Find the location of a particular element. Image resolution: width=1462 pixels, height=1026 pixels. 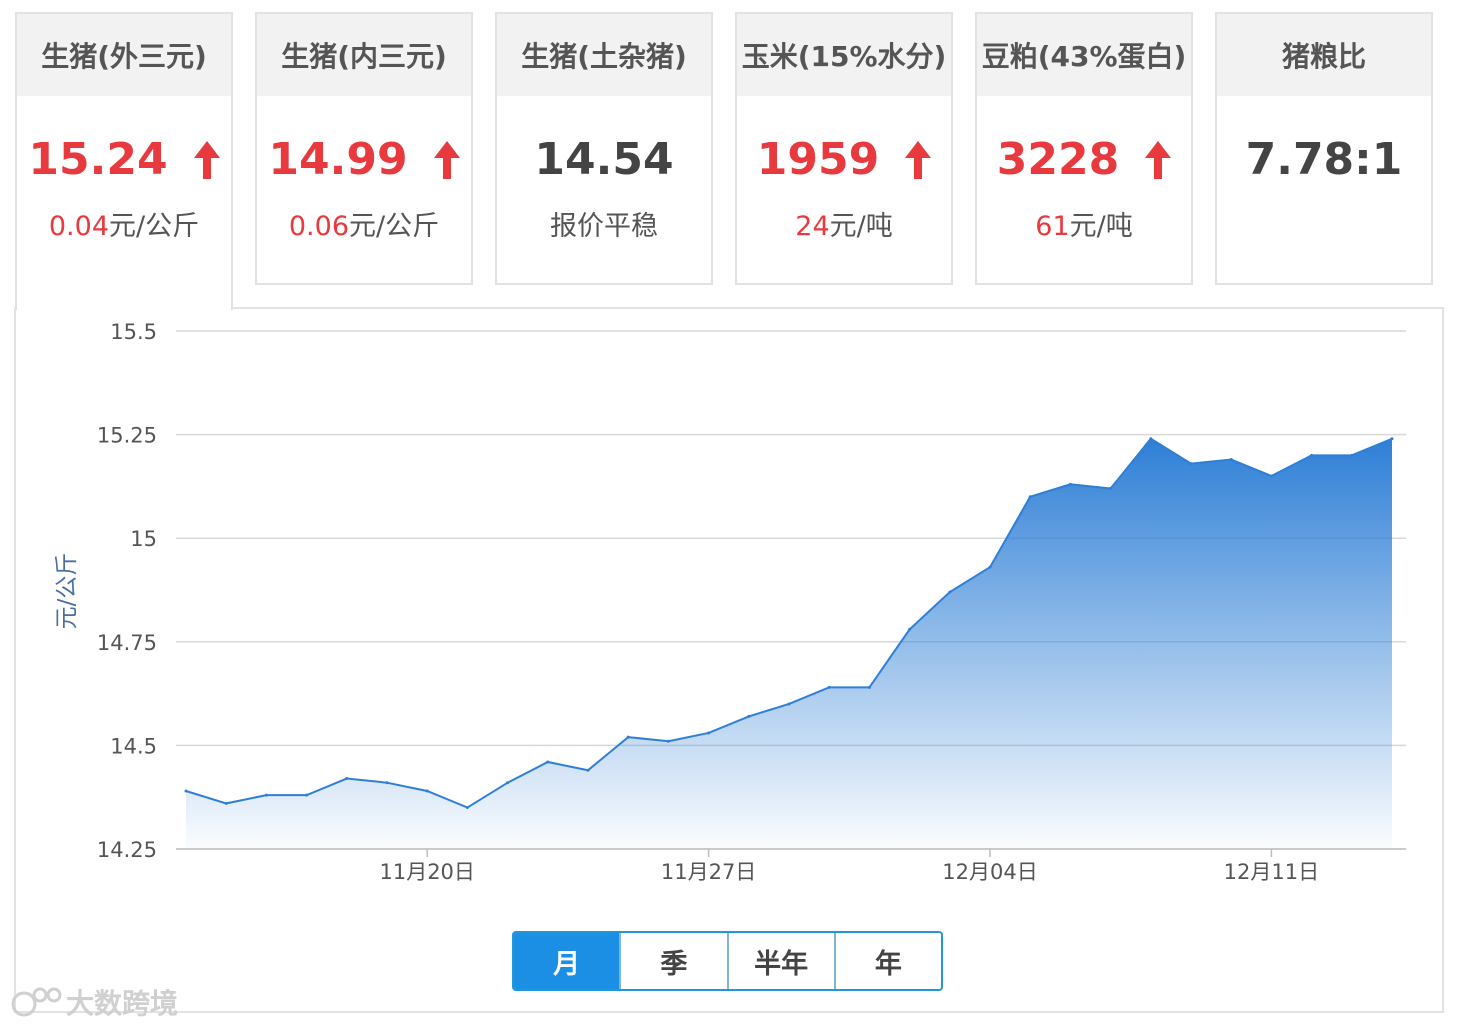

tab-price-value: 14.54 is located at coordinates (604, 159).